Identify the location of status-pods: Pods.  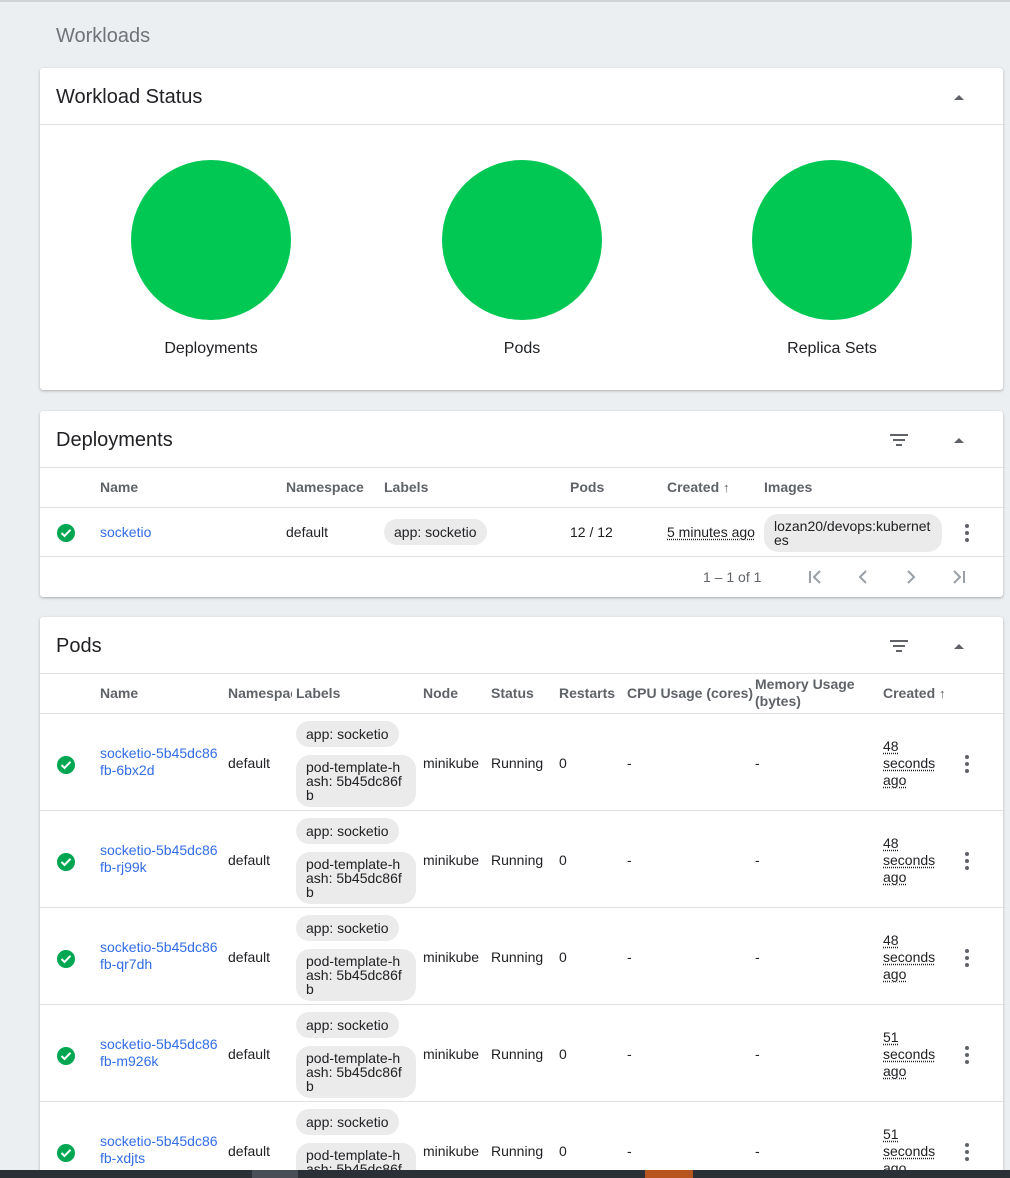
(522, 259).